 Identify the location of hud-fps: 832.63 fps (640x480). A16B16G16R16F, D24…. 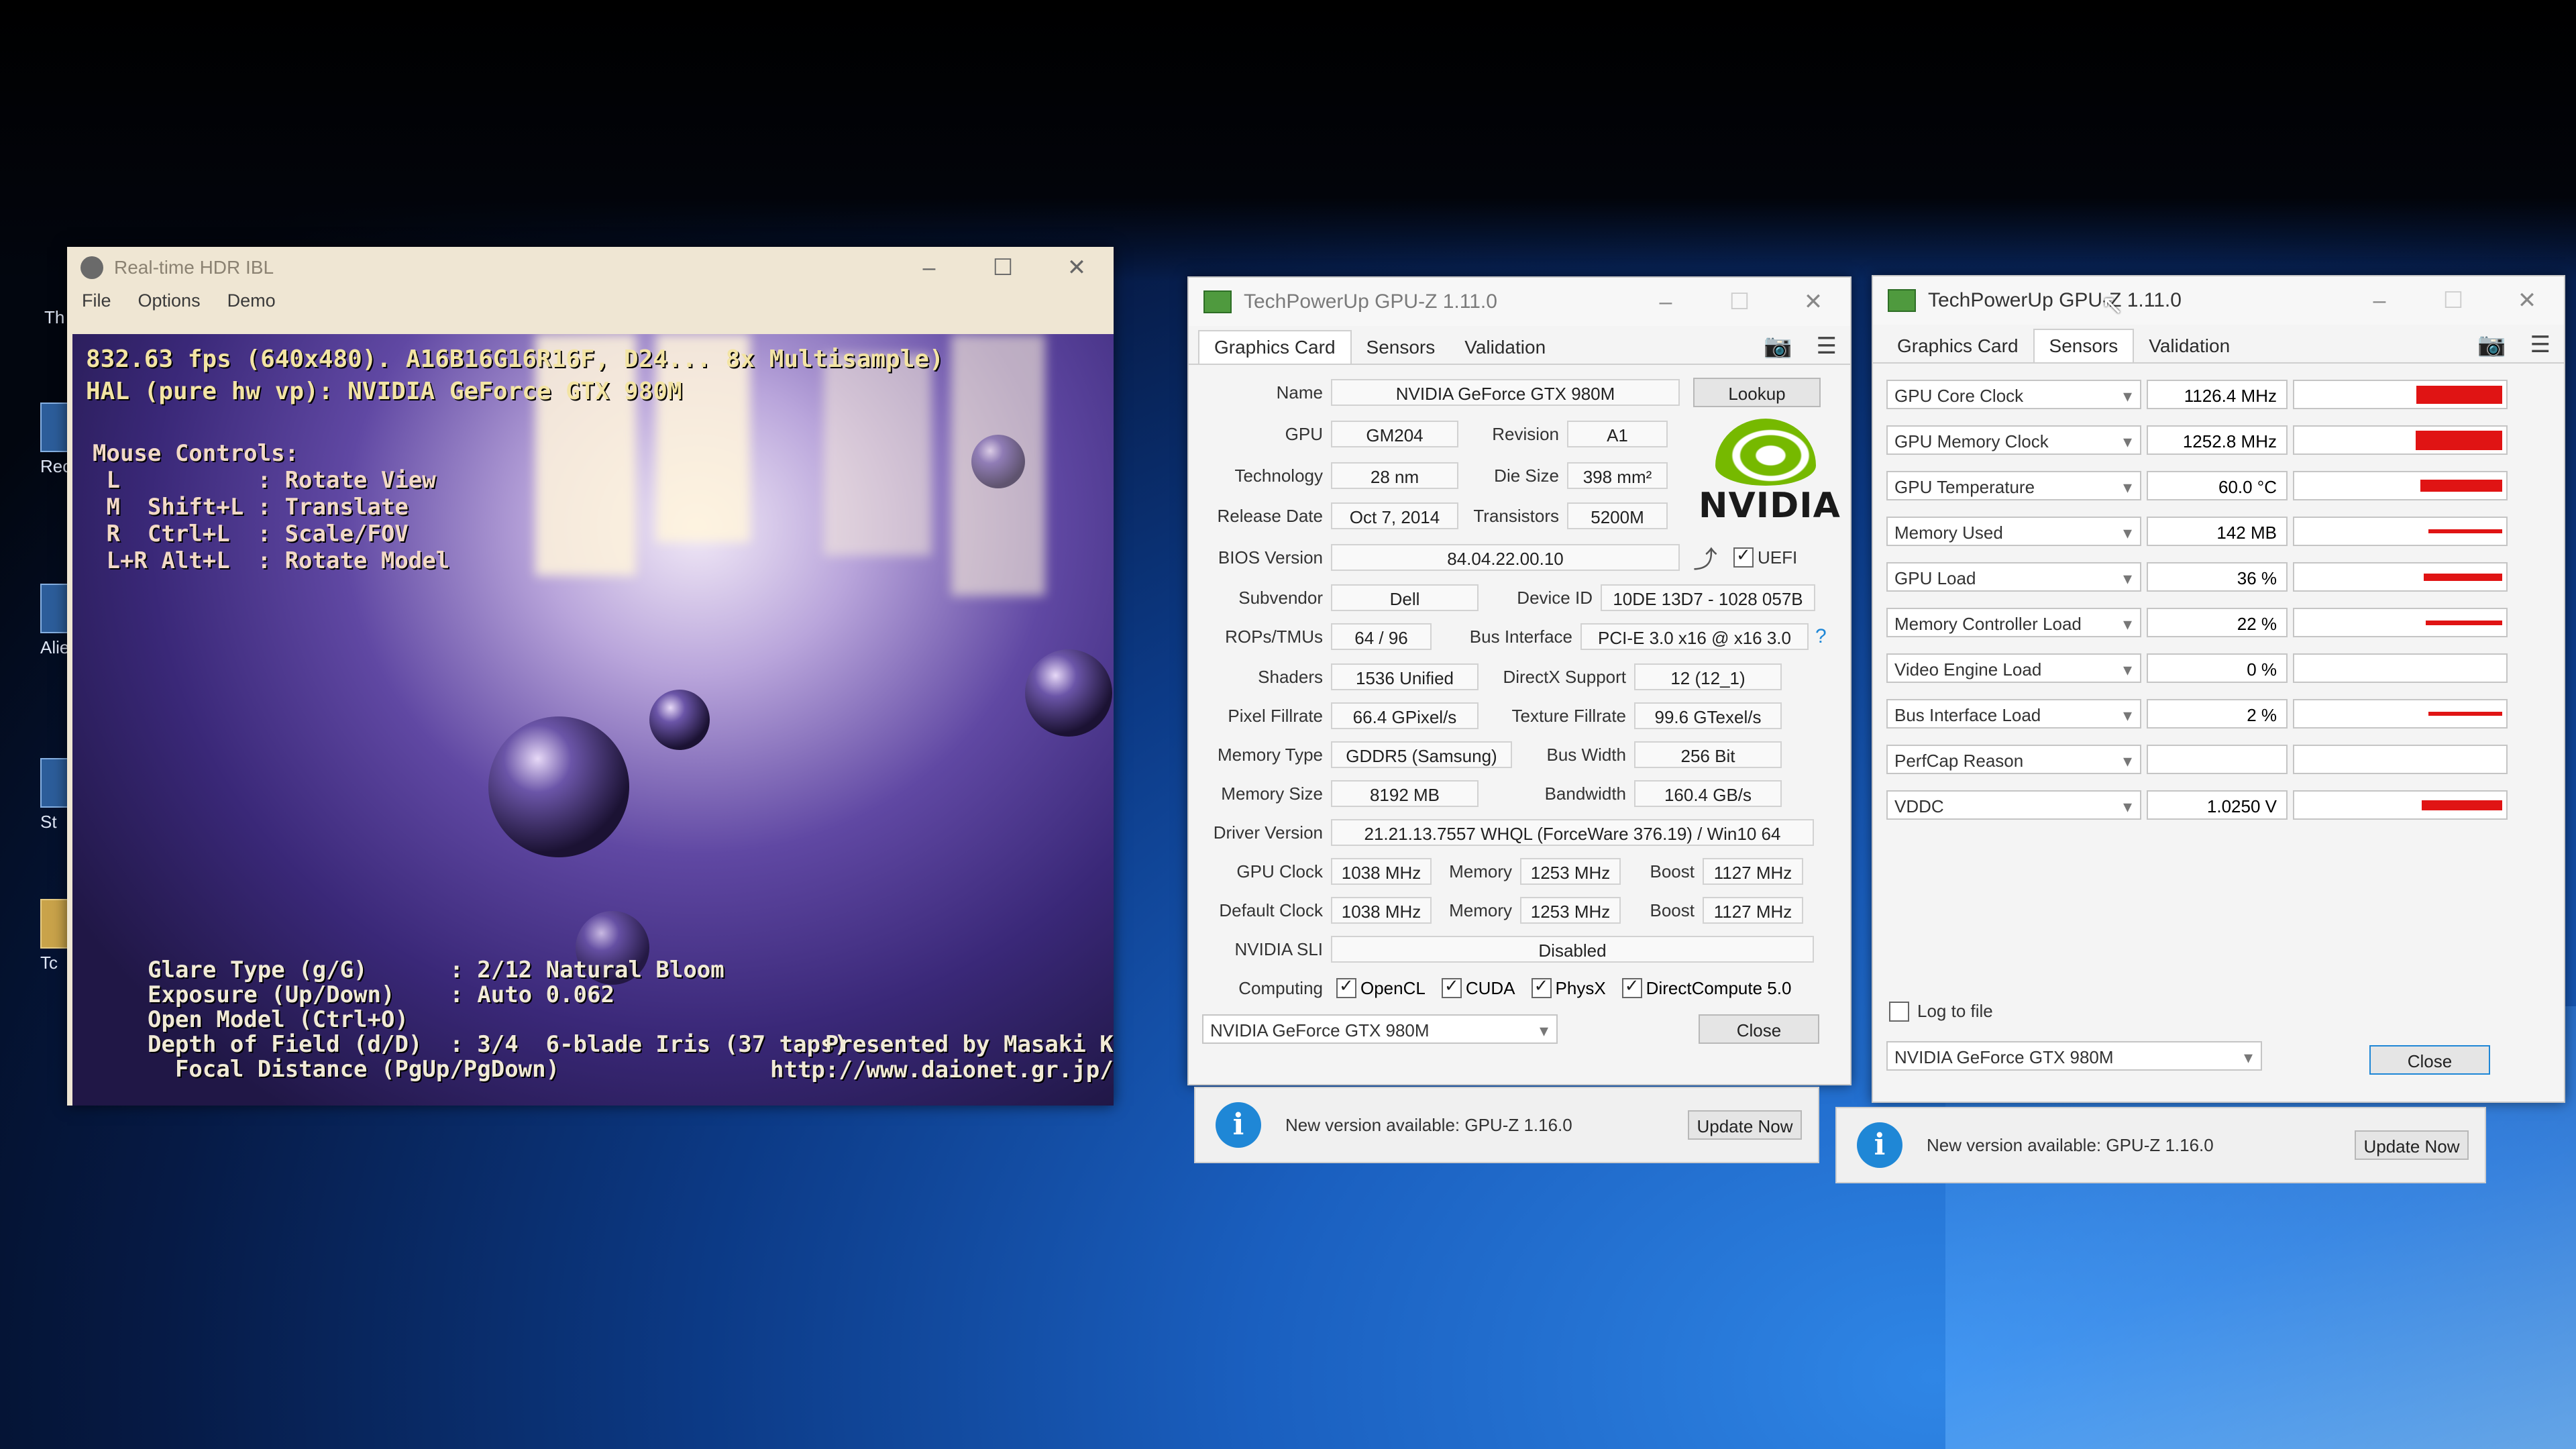
(515, 375).